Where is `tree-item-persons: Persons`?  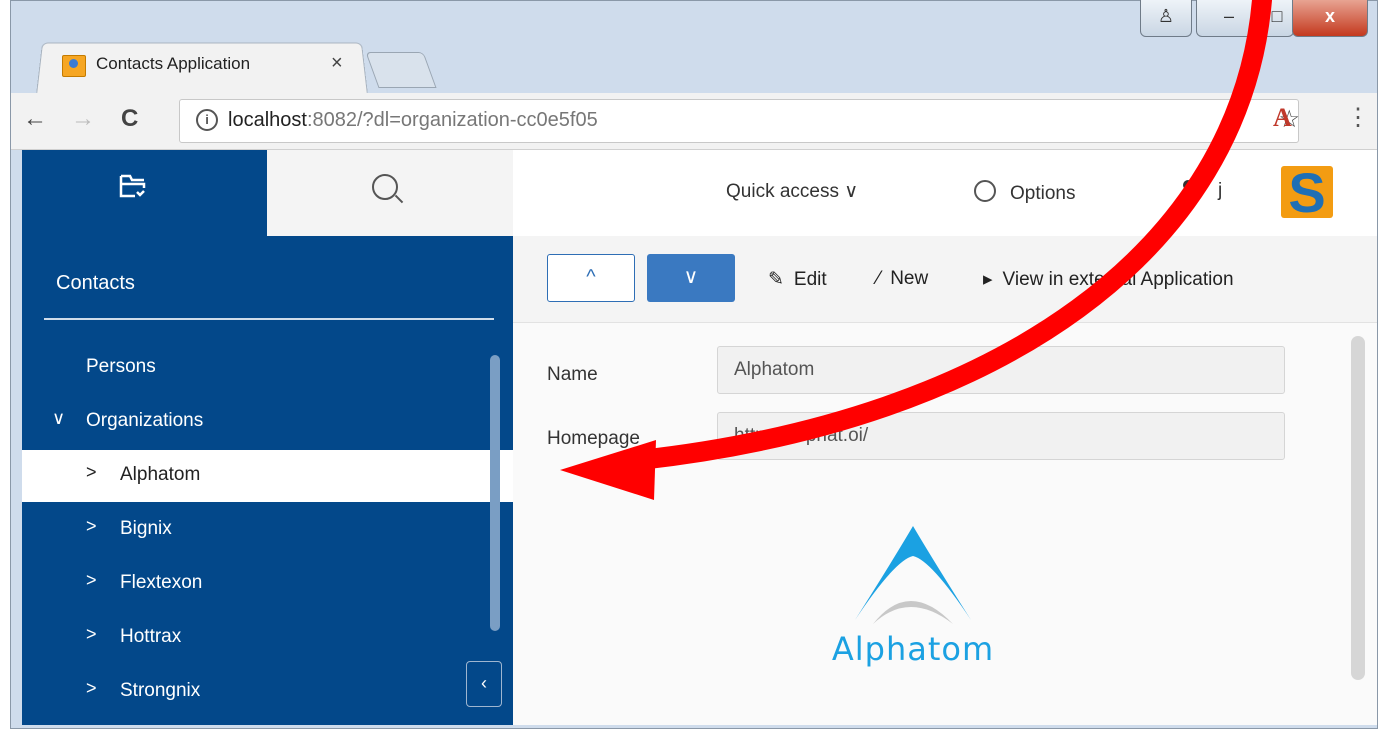 tree-item-persons: Persons is located at coordinates (267, 368).